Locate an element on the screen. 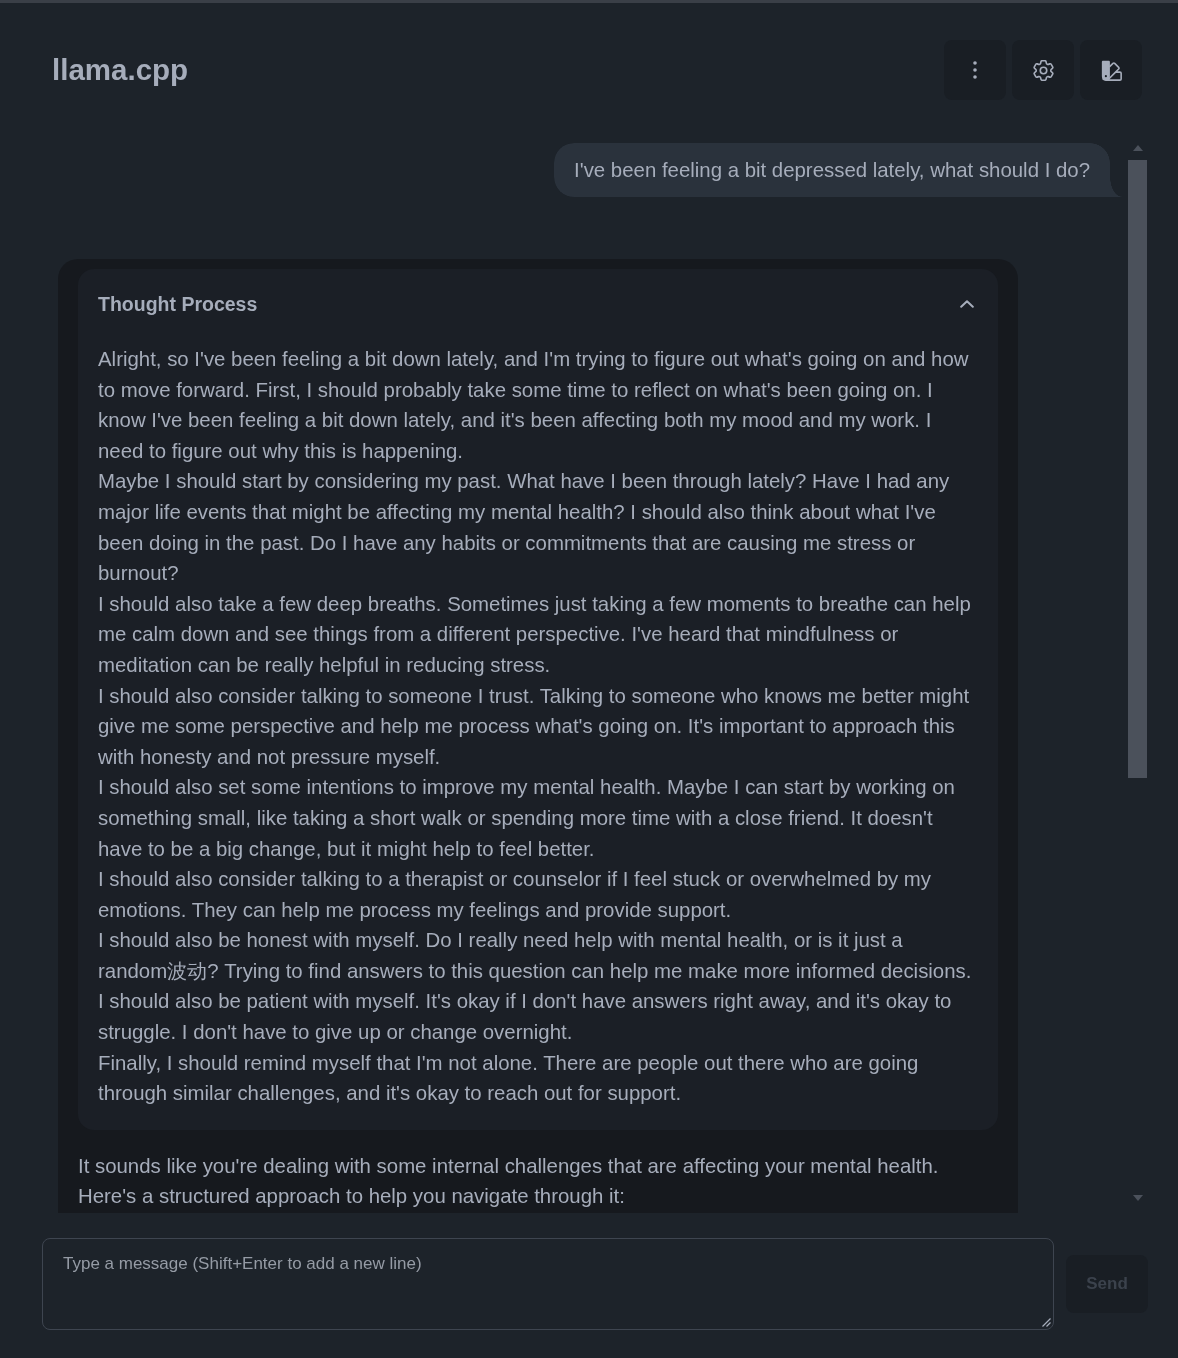  message-input: Type a message (Shift+Enter to add a new line) is located at coordinates (548, 1284).